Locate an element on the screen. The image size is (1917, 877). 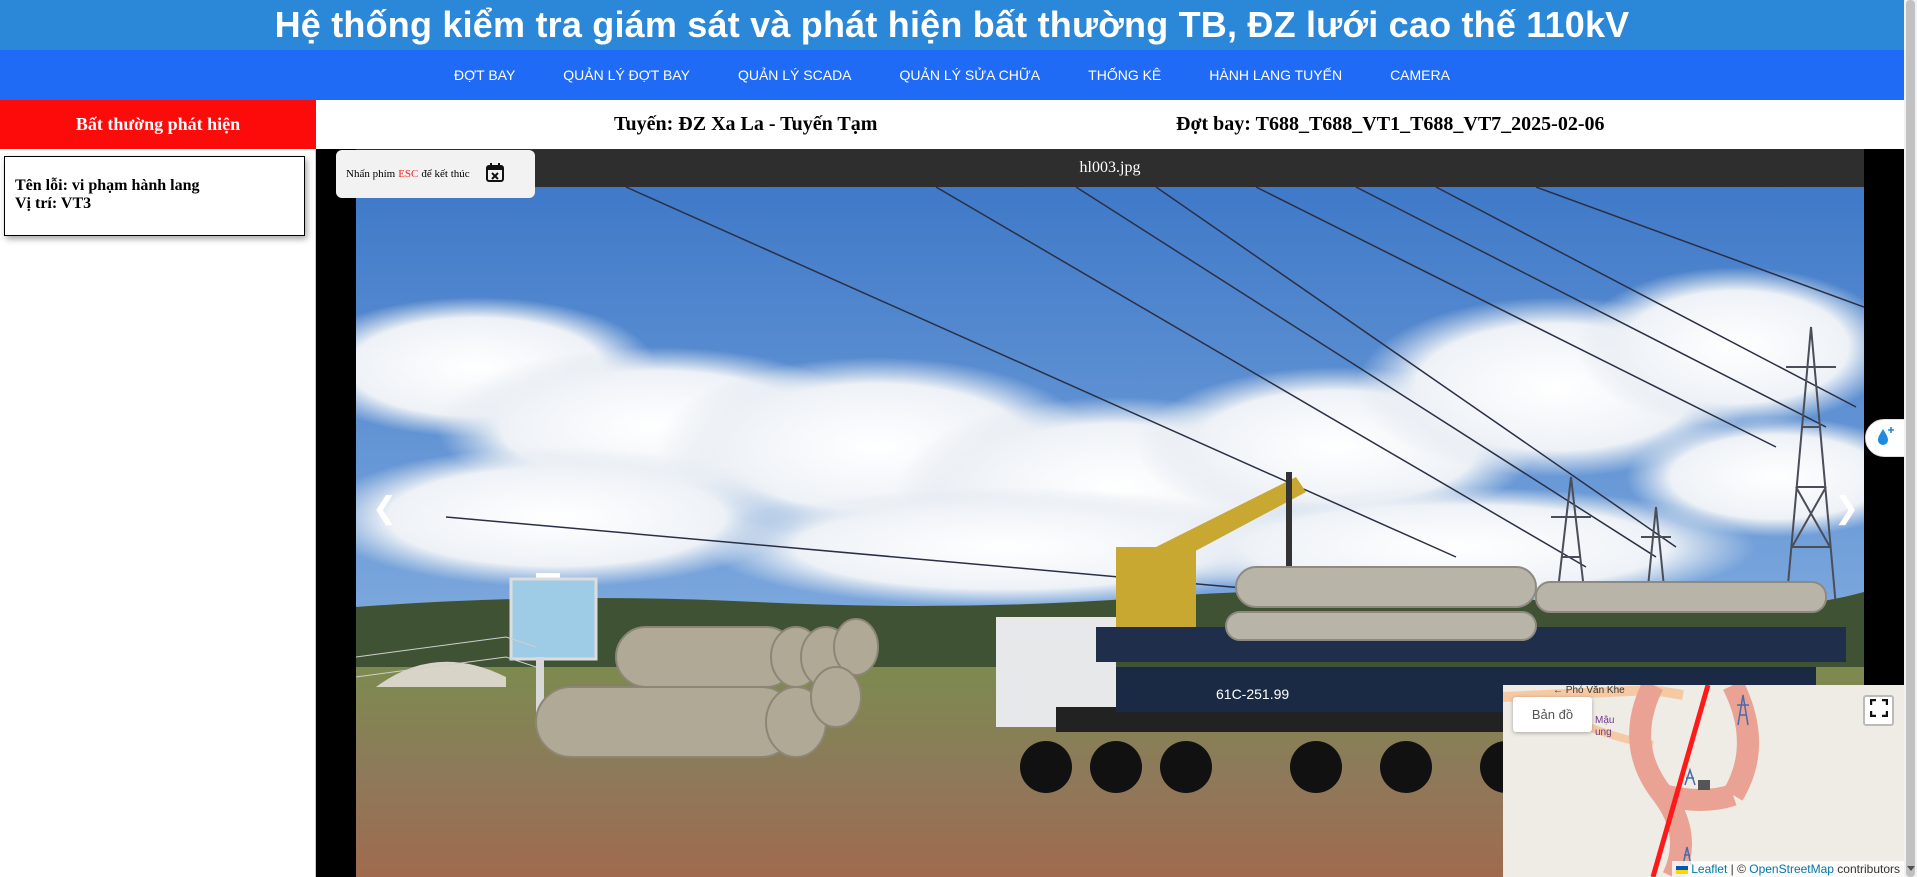
next-image-button: ❯ is located at coordinates (1846, 509).